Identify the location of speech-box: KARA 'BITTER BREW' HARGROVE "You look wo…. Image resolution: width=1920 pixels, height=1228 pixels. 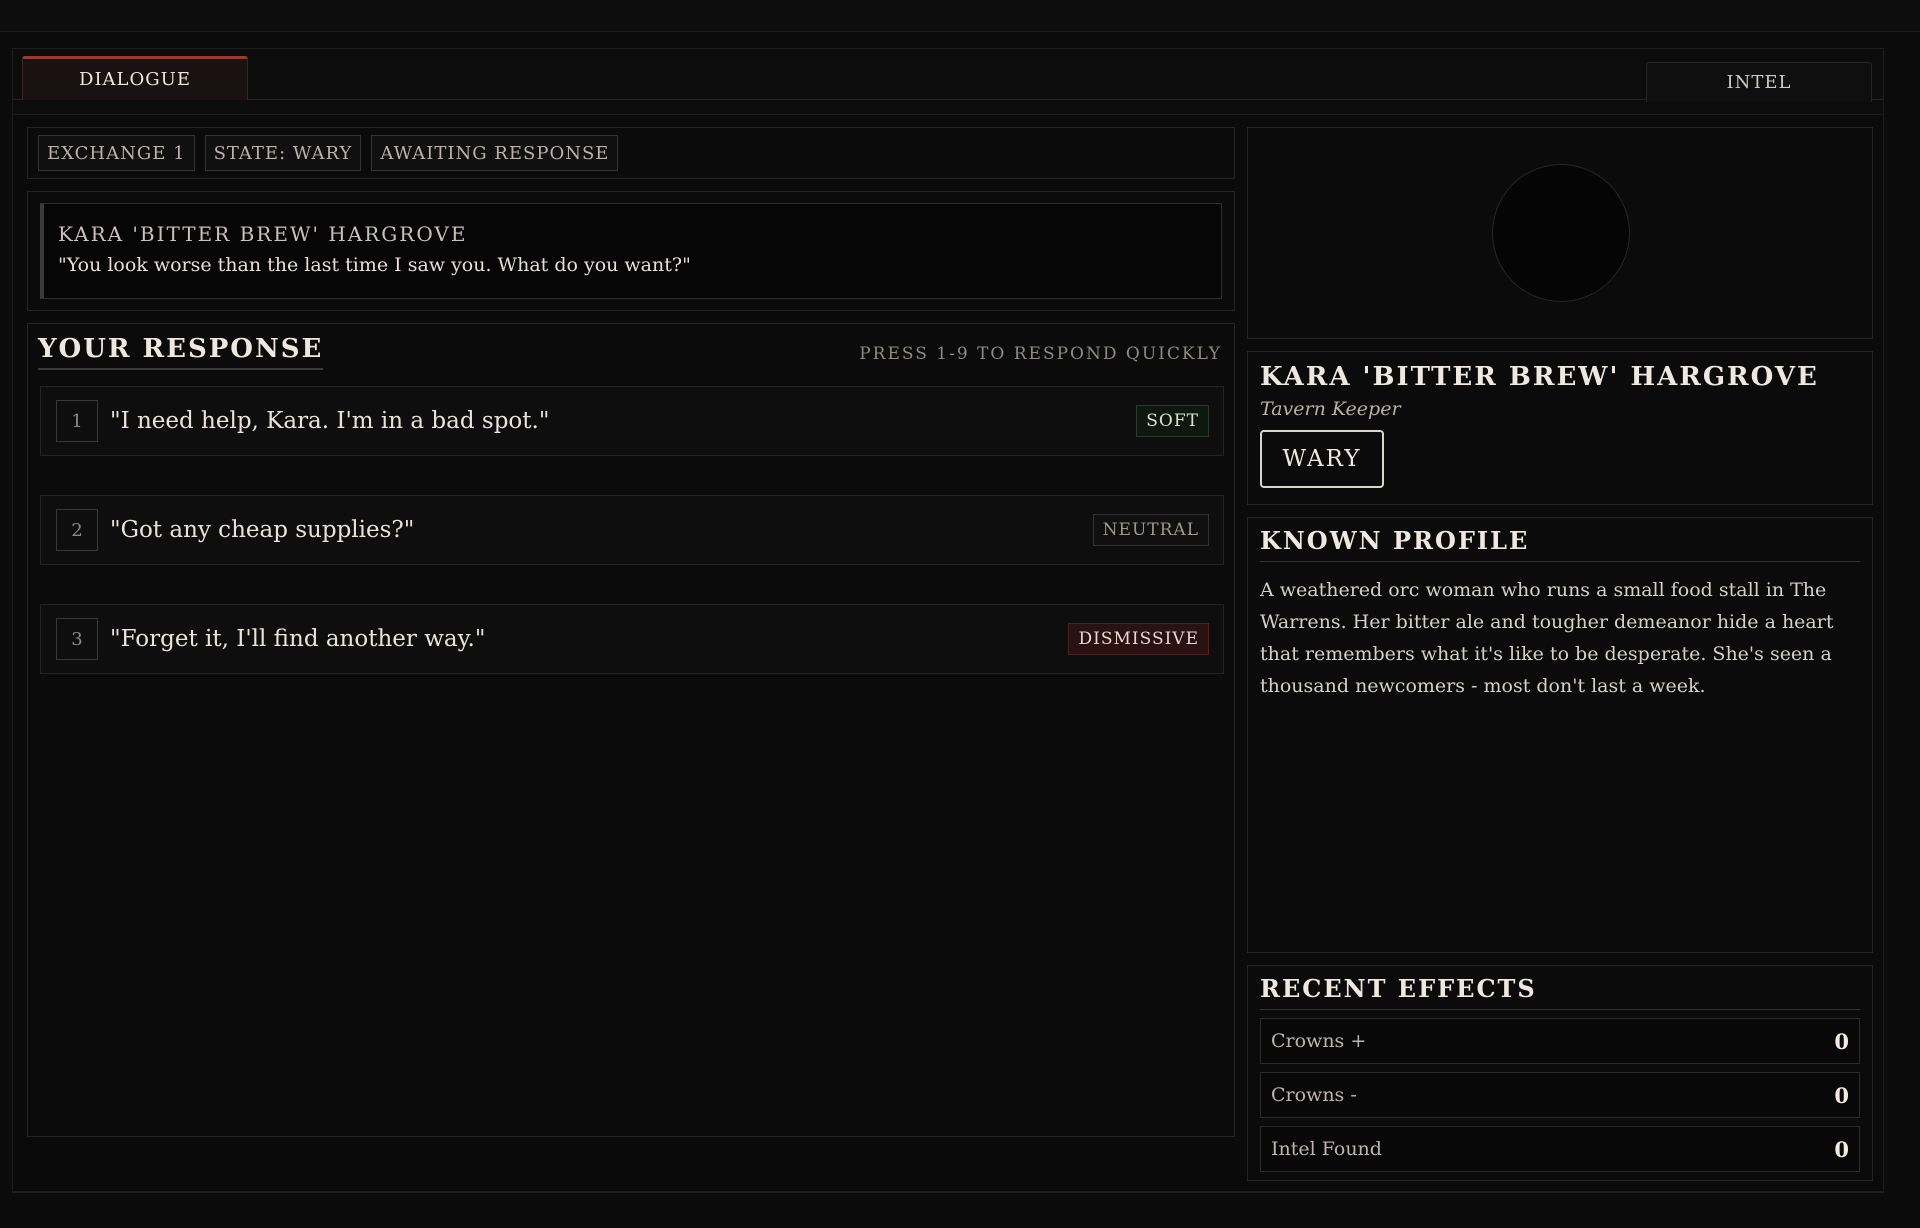
(631, 251).